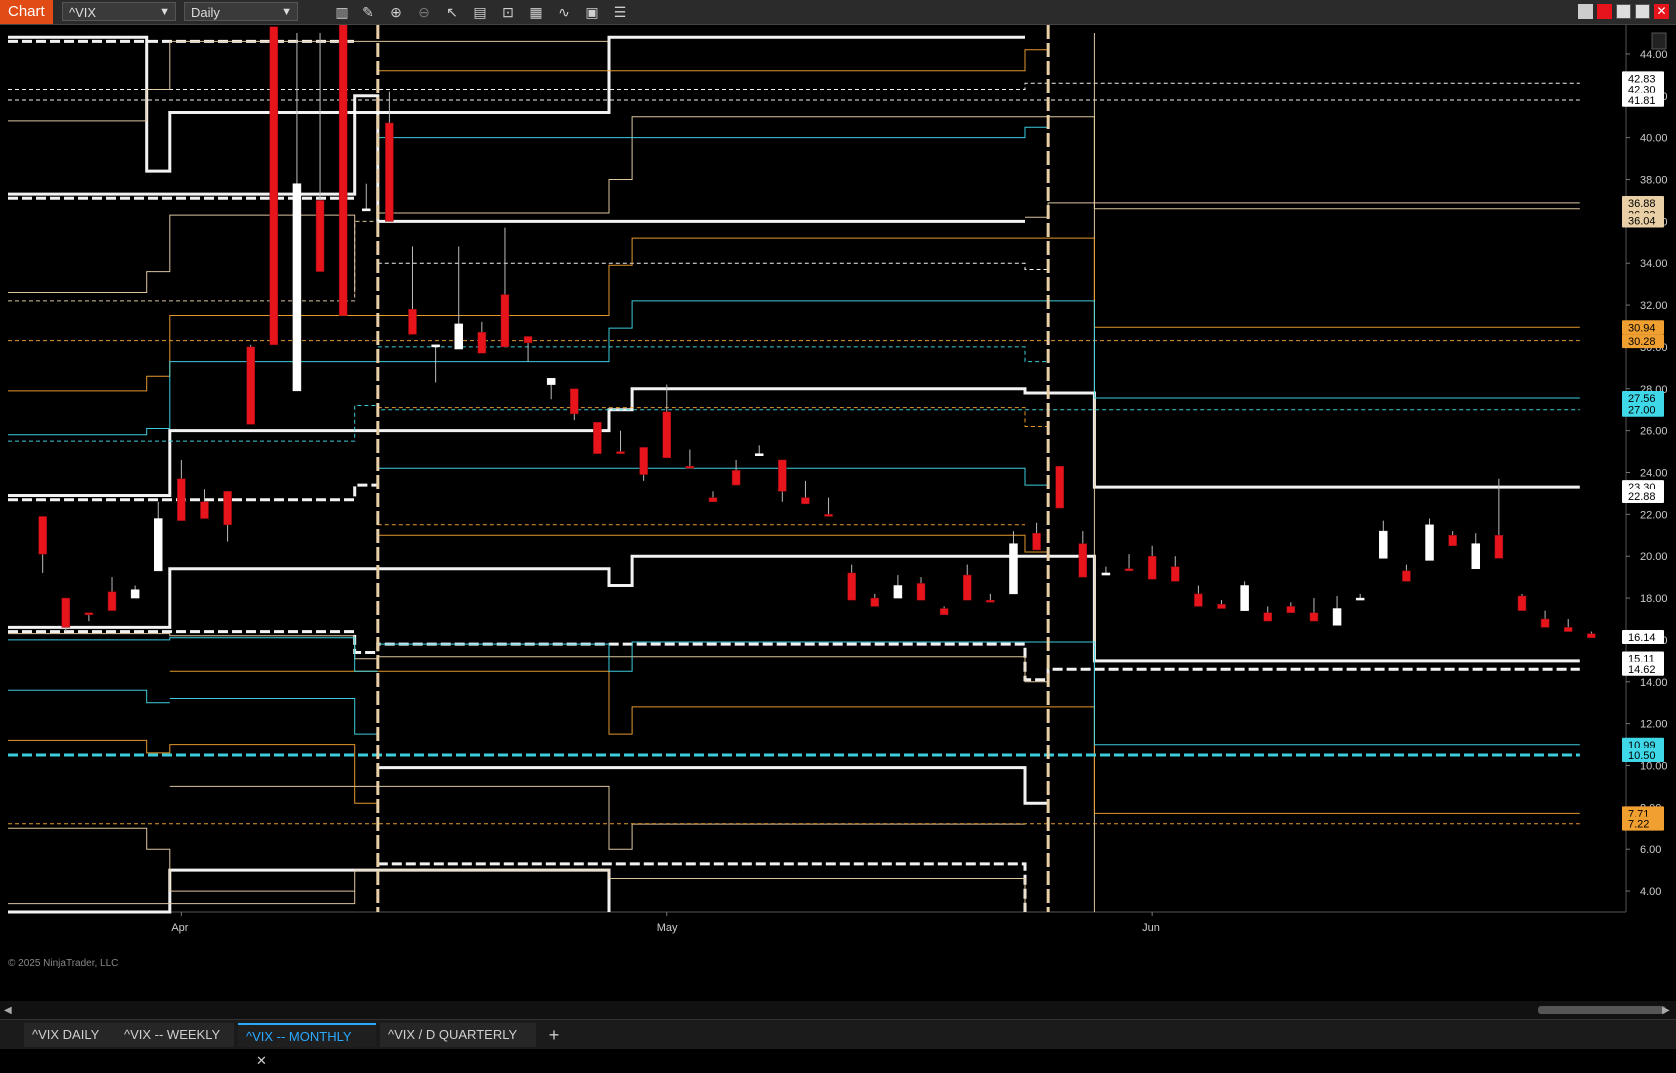  Describe the element at coordinates (1650, 892) in the screenshot. I see `y-tick-label: 4.00` at that location.